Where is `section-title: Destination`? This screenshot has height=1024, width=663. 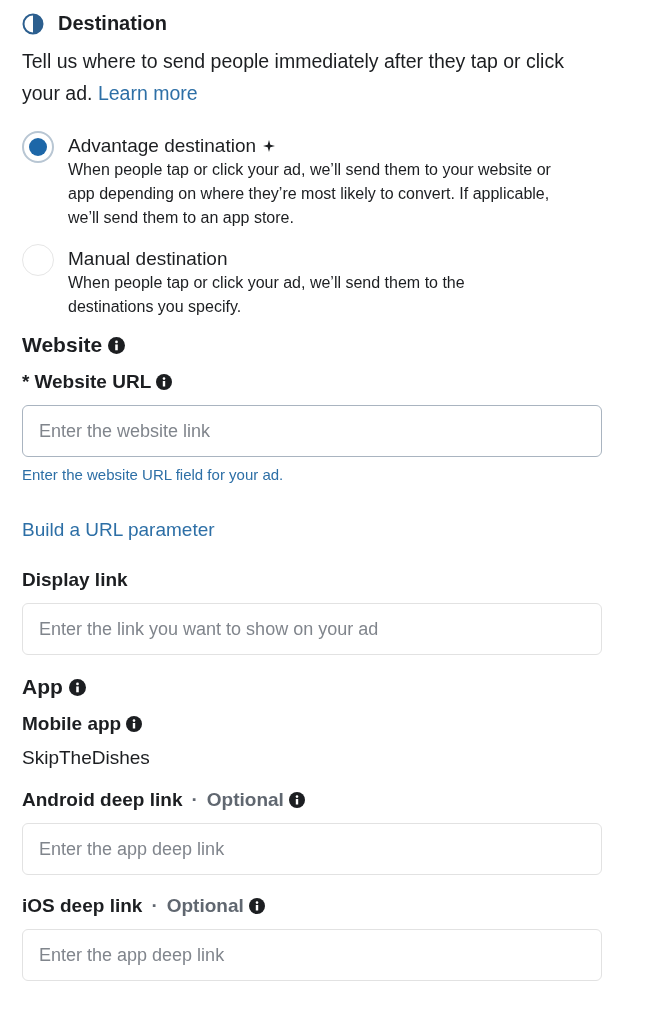 section-title: Destination is located at coordinates (112, 23).